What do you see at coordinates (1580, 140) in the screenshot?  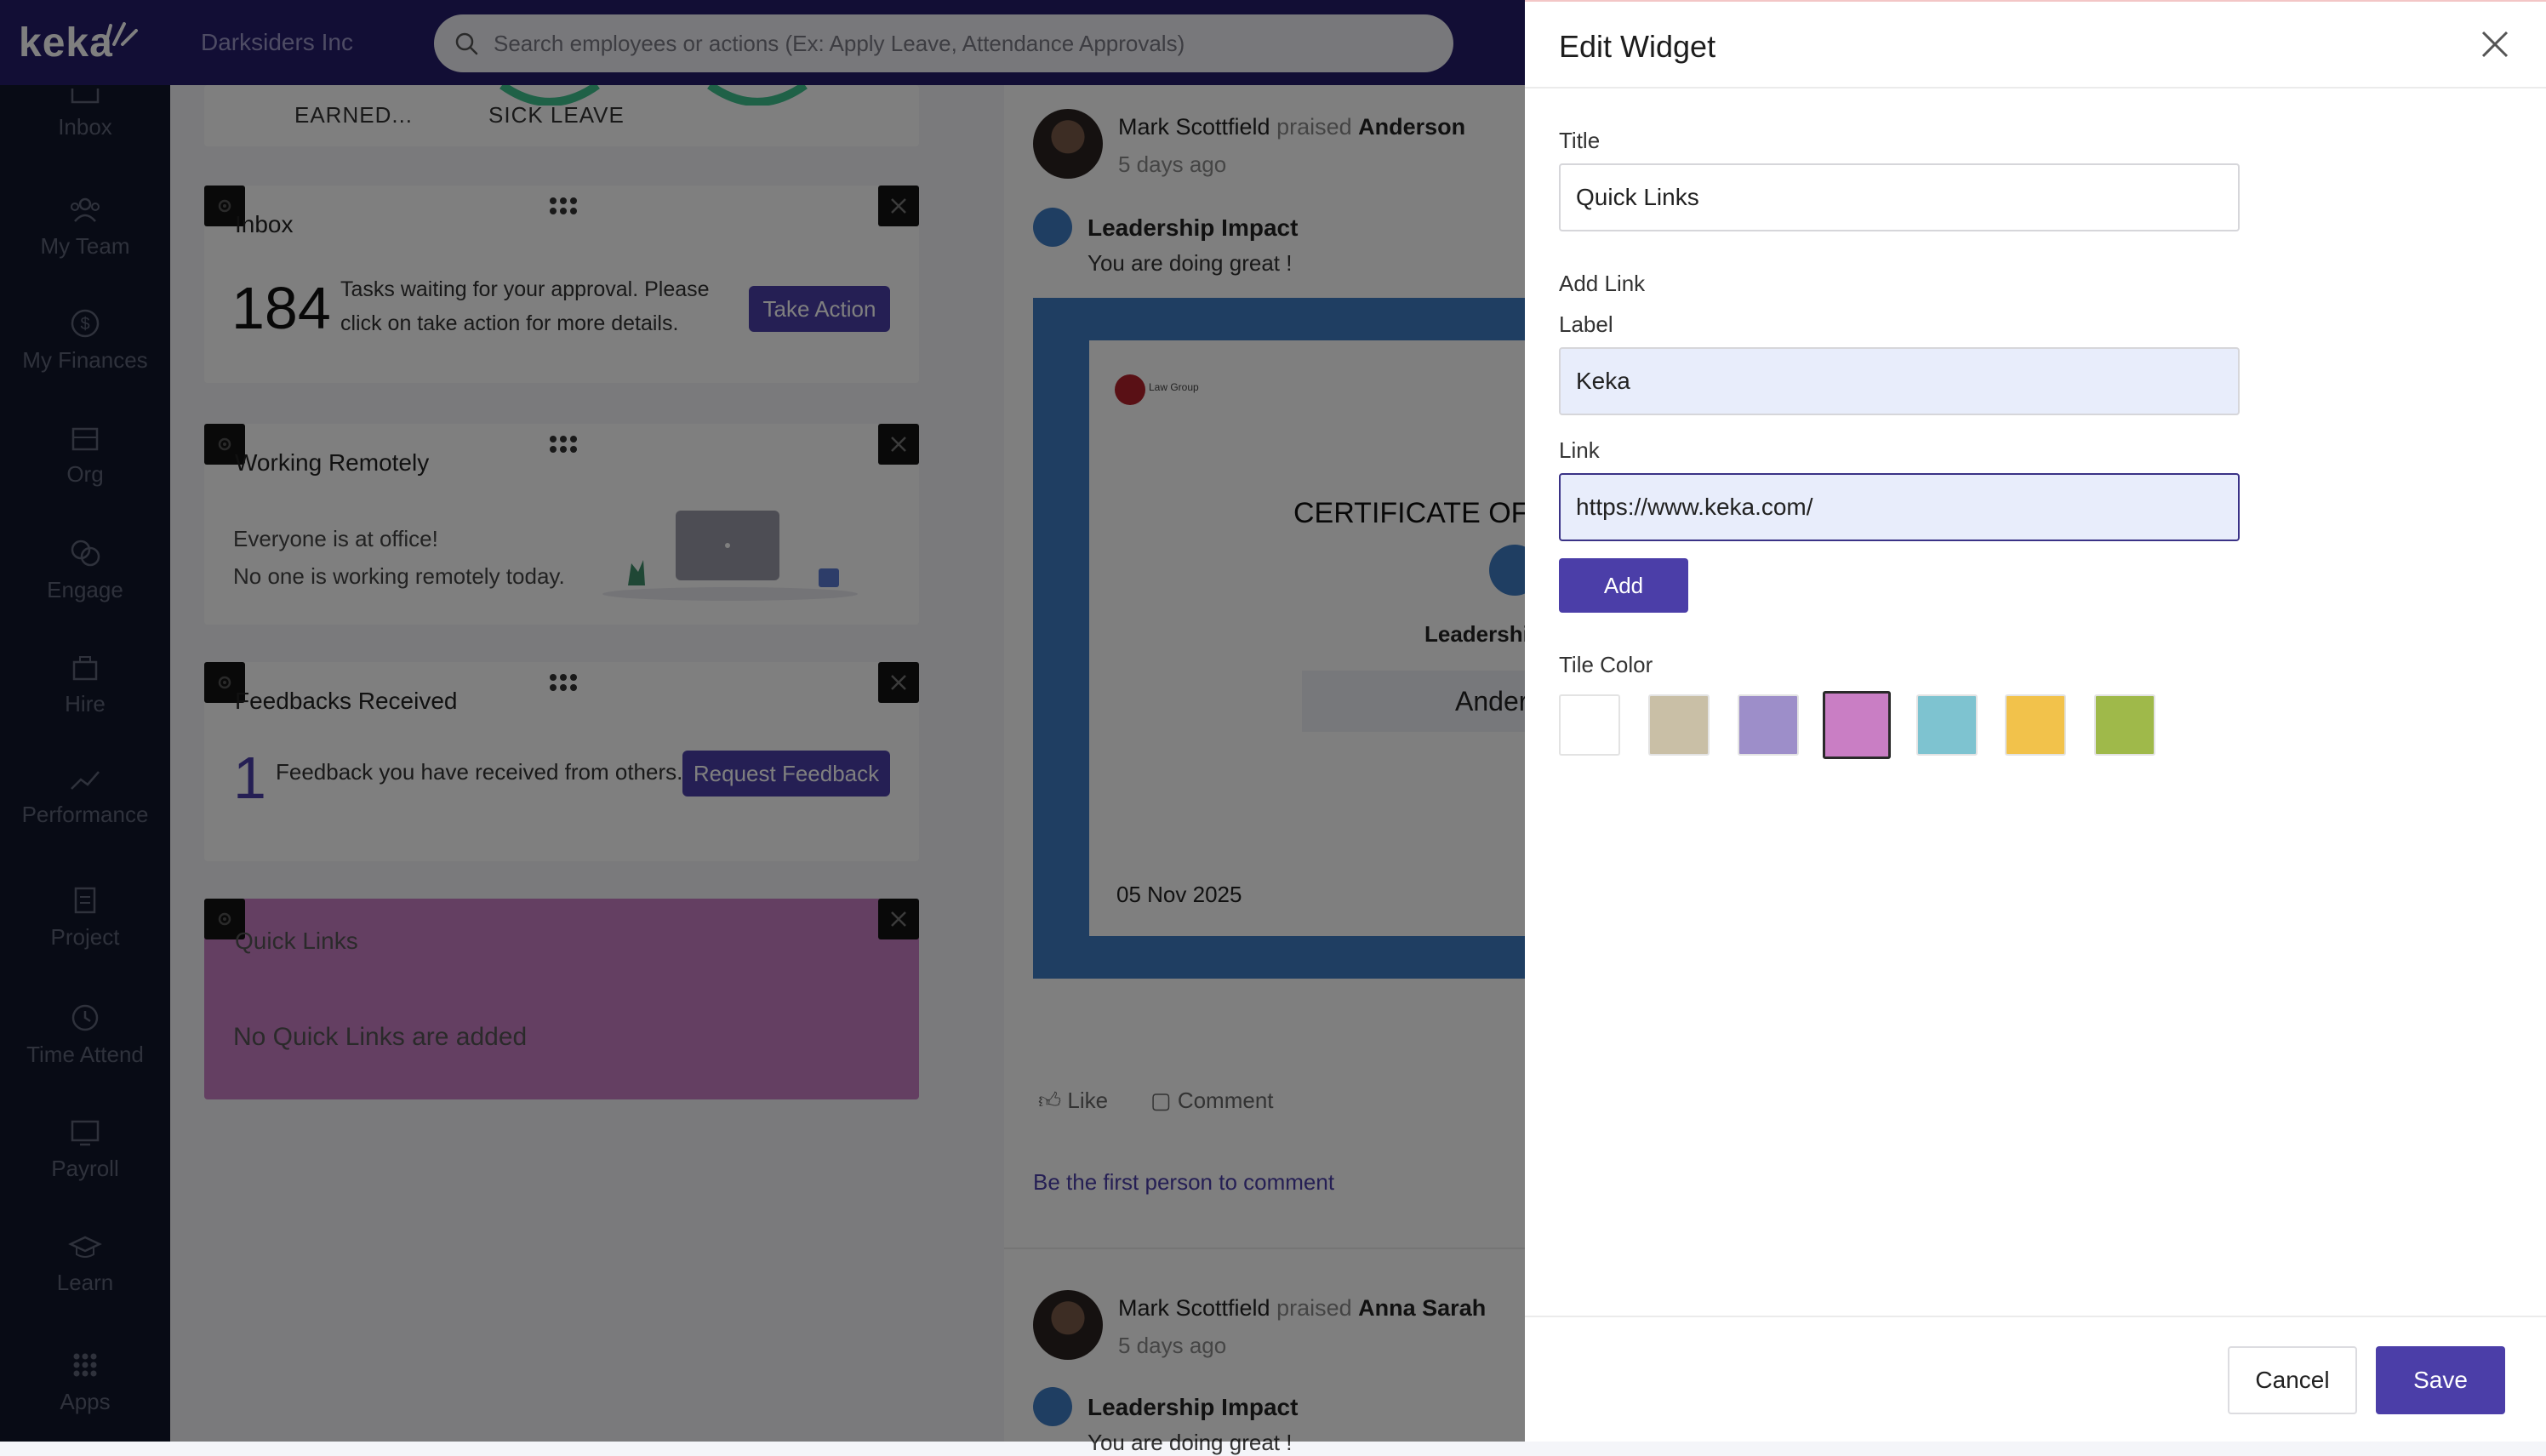 I see `title-label: Title` at bounding box center [1580, 140].